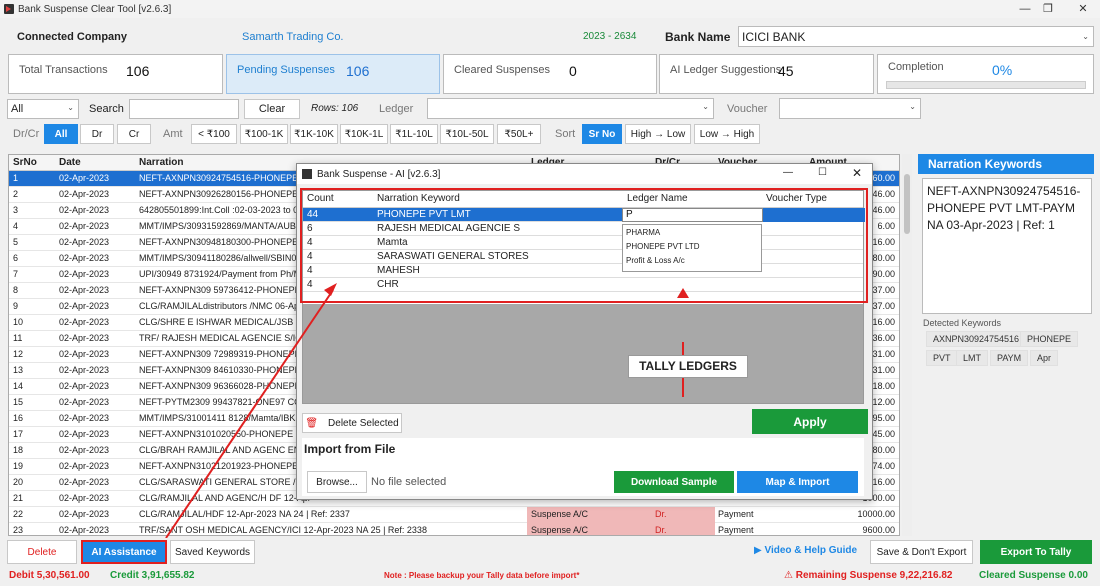 This screenshot has width=1100, height=586. What do you see at coordinates (124, 552) in the screenshot?
I see `ai-assistance-button: AI Assistance` at bounding box center [124, 552].